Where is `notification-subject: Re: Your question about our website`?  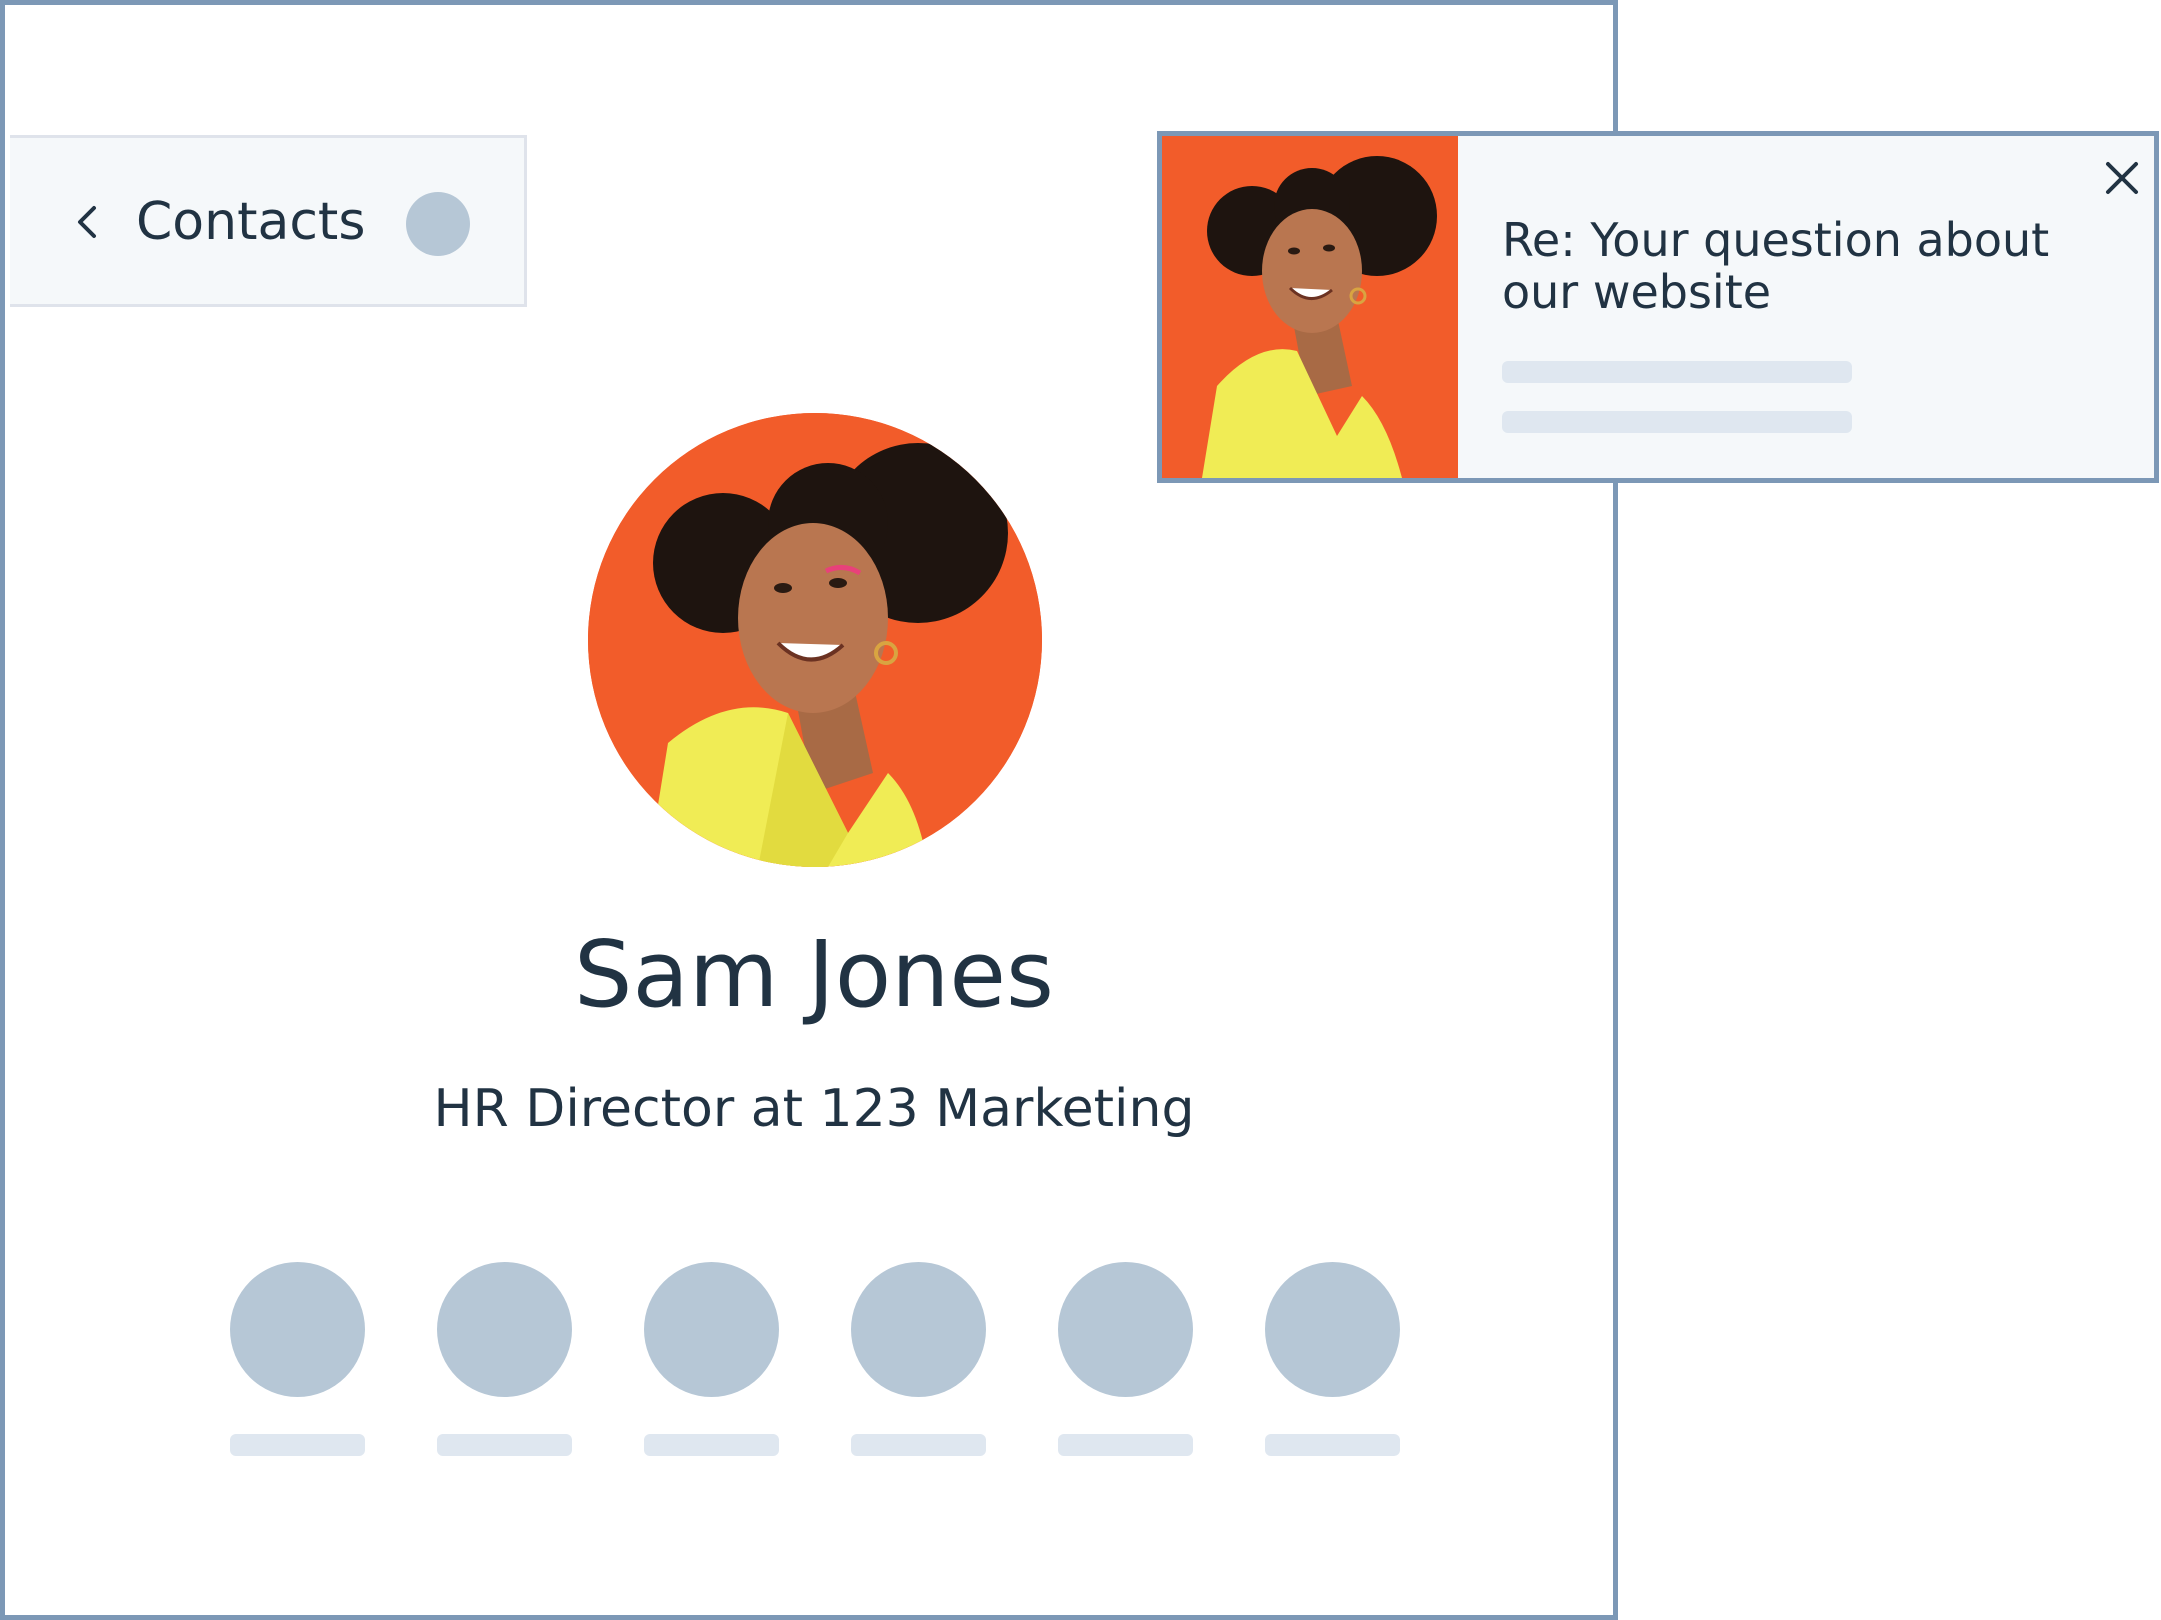 notification-subject: Re: Your question about our website is located at coordinates (1802, 266).